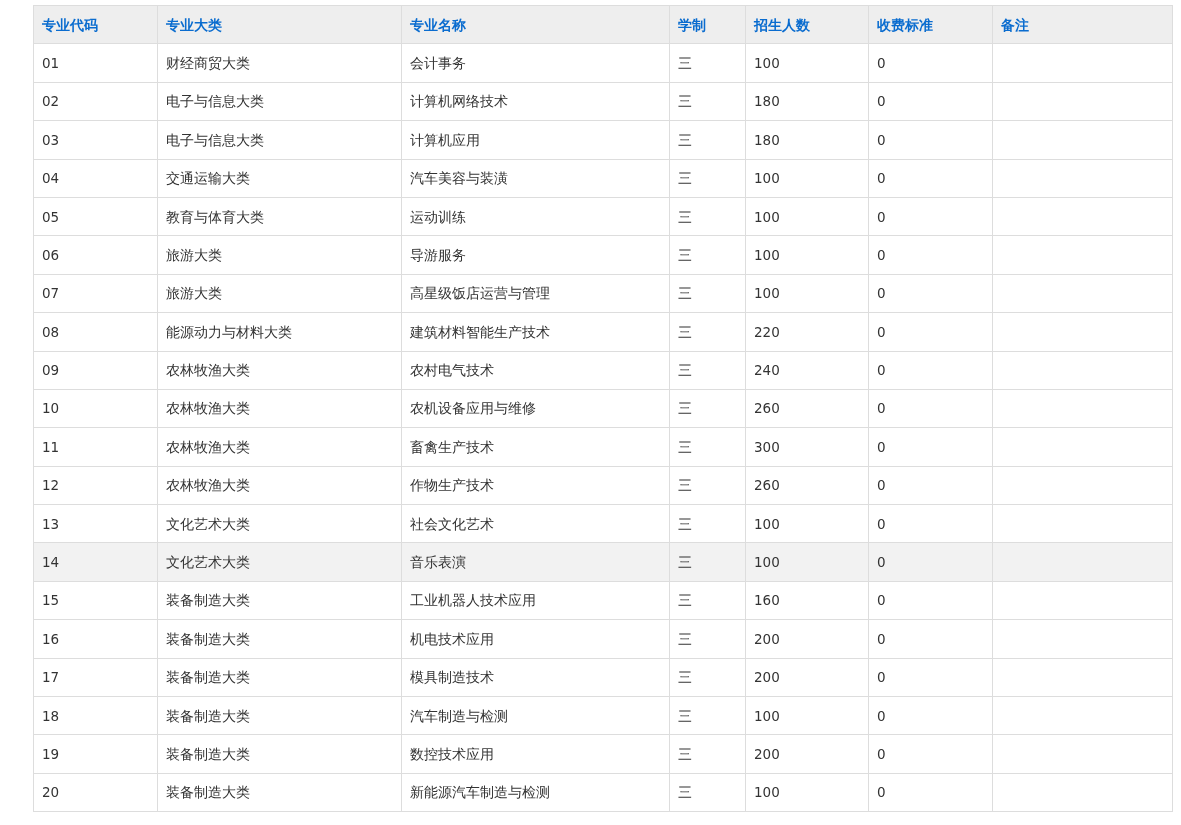 The image size is (1181, 825). What do you see at coordinates (535, 24) in the screenshot?
I see `column-header: 专业名称` at bounding box center [535, 24].